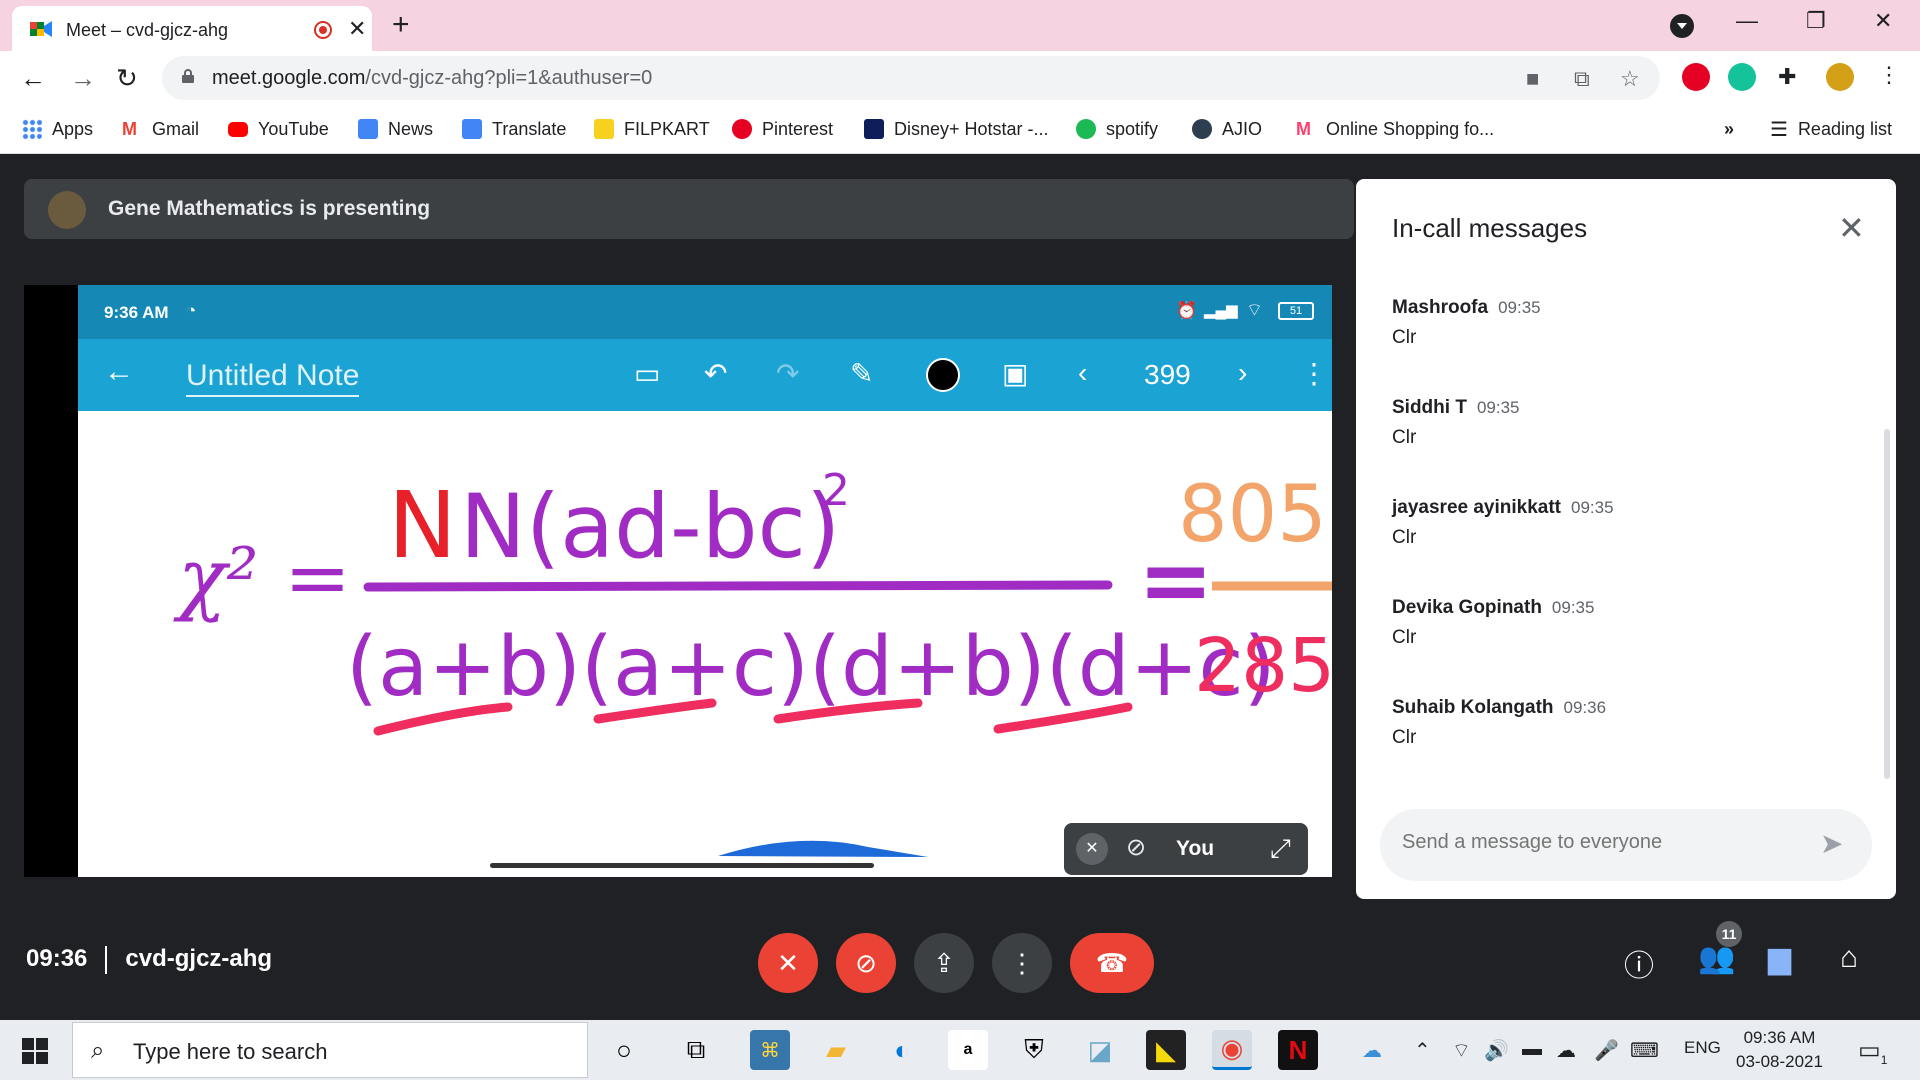  I want to click on bookmark-spotify: spotify, so click(1117, 129).